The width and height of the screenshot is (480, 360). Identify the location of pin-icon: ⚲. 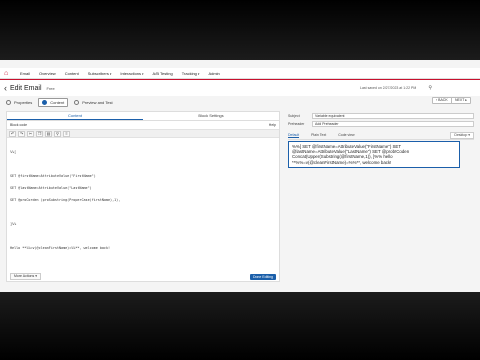
(430, 88).